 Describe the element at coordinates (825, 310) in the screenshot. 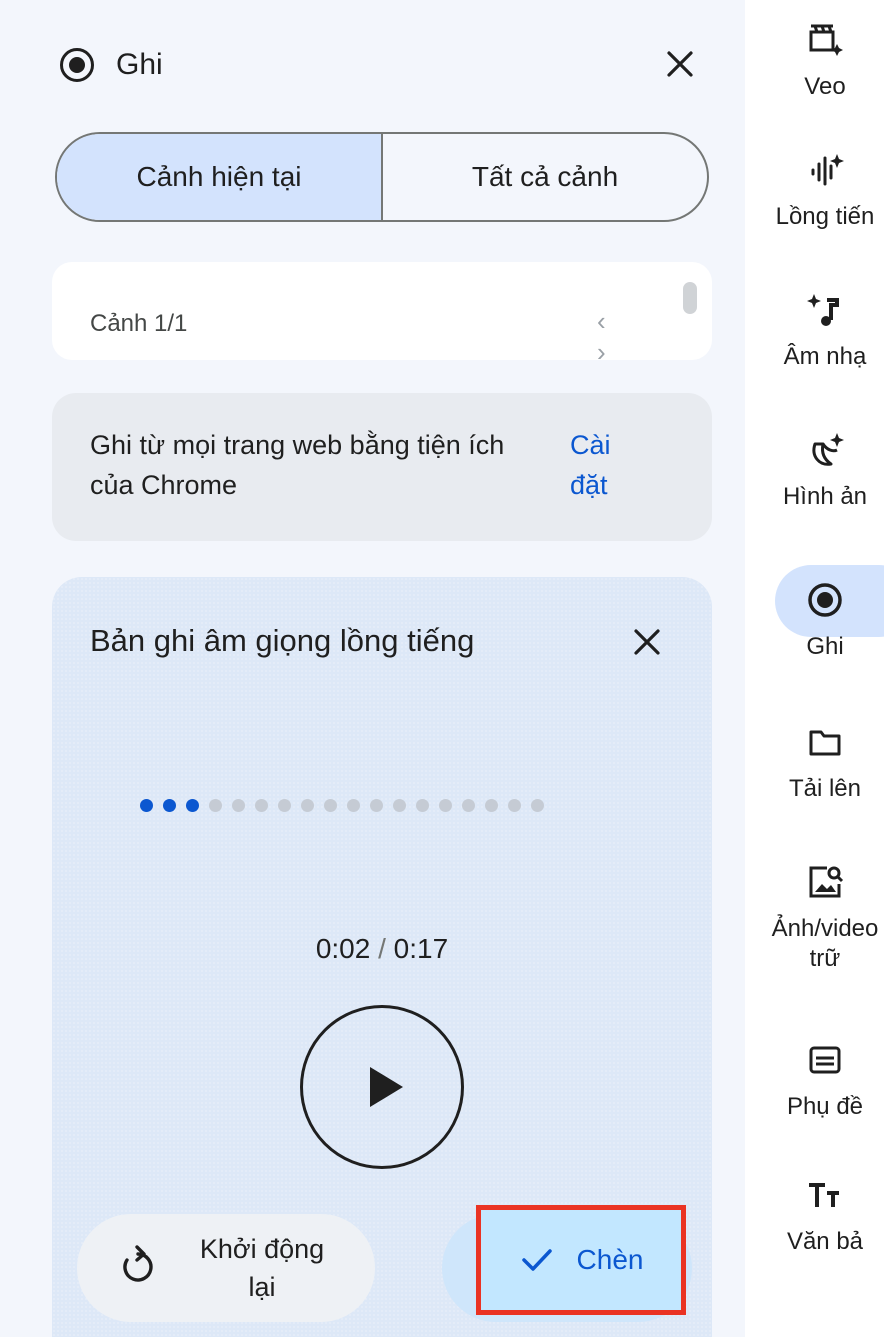

I see `music-note-sparkle-icon` at that location.